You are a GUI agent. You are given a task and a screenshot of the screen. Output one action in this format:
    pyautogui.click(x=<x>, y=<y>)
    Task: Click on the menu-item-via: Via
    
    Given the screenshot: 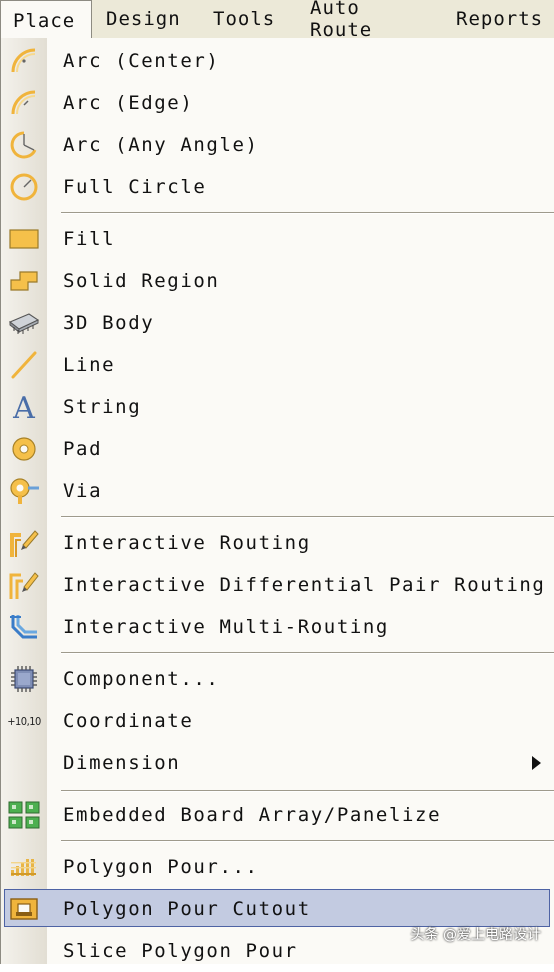 What is the action you would take?
    pyautogui.click(x=277, y=491)
    